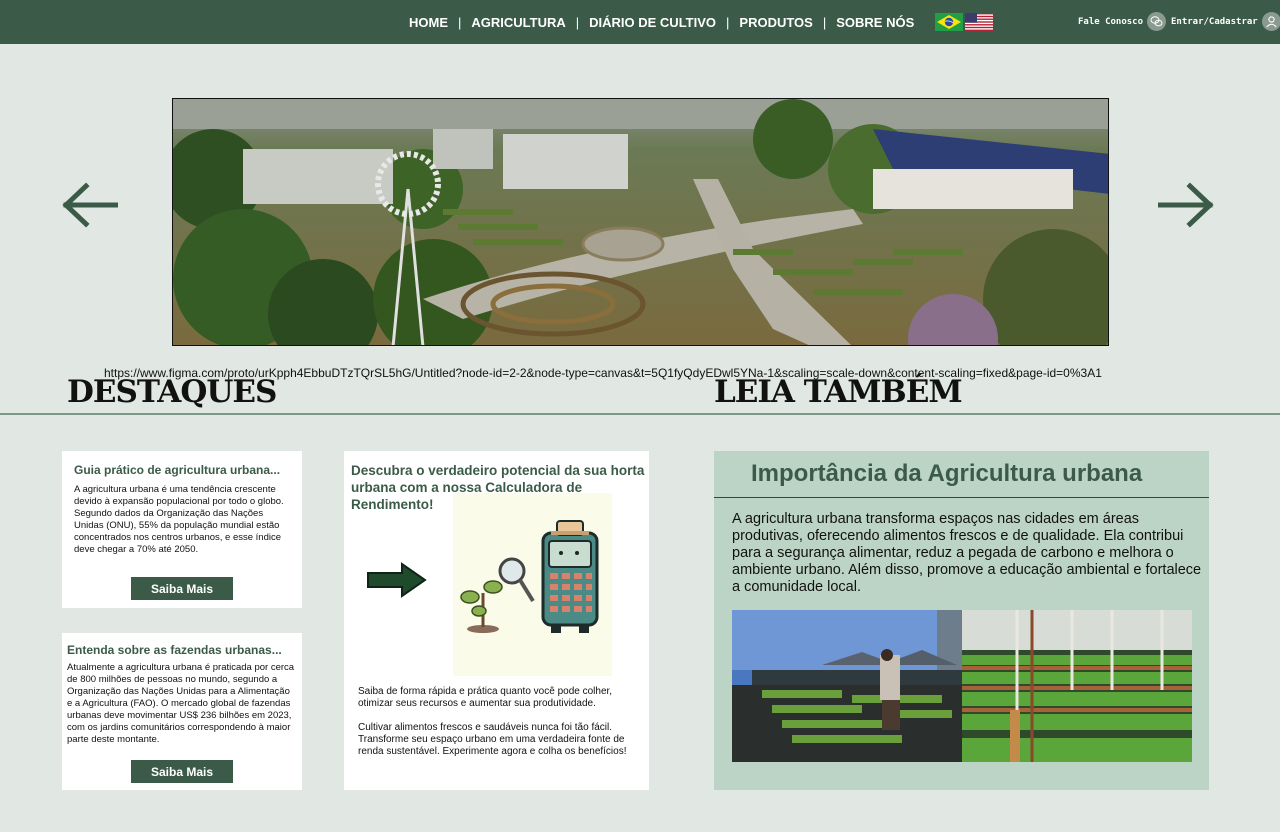 The image size is (1280, 832). Describe the element at coordinates (964, 22) in the screenshot. I see `language-switcher` at that location.